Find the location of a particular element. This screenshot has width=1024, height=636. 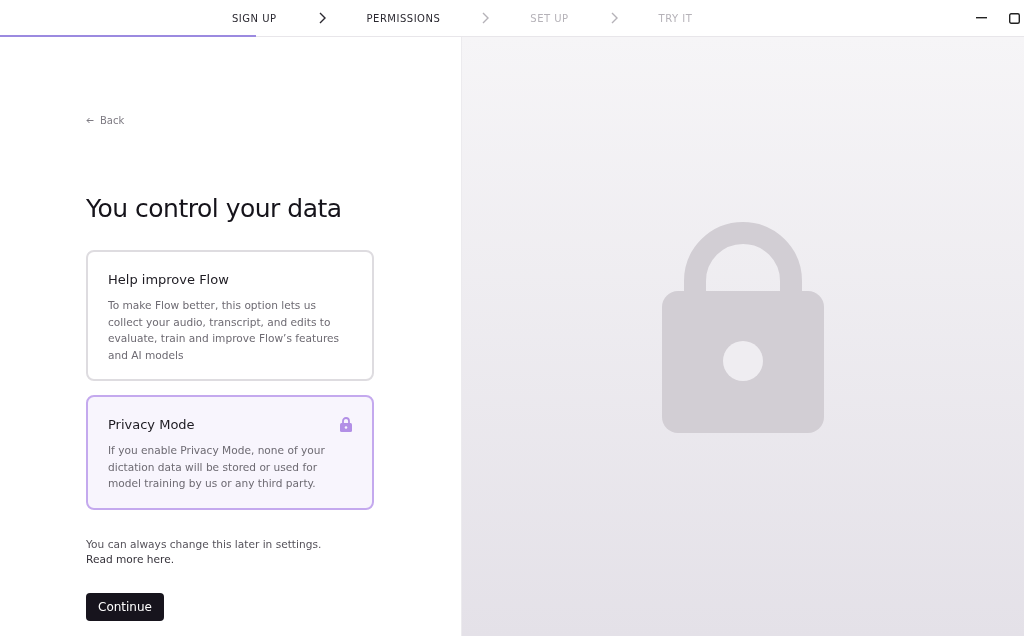

option-title: Privacy Mode is located at coordinates (151, 424).